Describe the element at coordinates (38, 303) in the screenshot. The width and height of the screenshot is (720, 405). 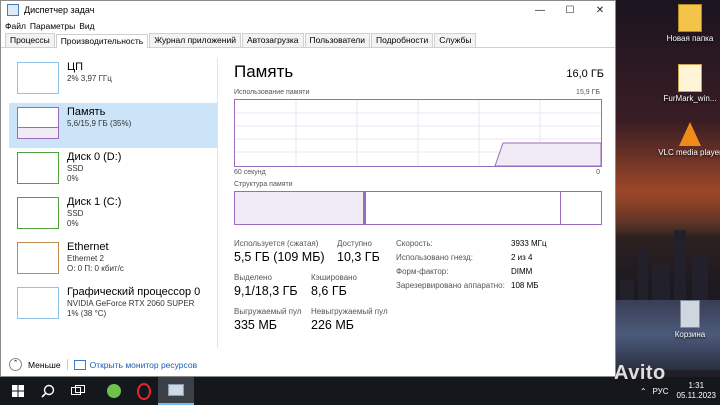
I see `gpu-graph-thumbnail` at that location.